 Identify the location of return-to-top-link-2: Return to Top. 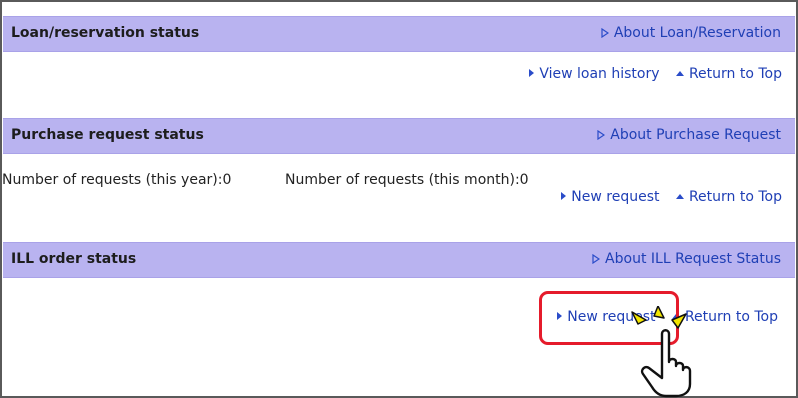
(728, 197).